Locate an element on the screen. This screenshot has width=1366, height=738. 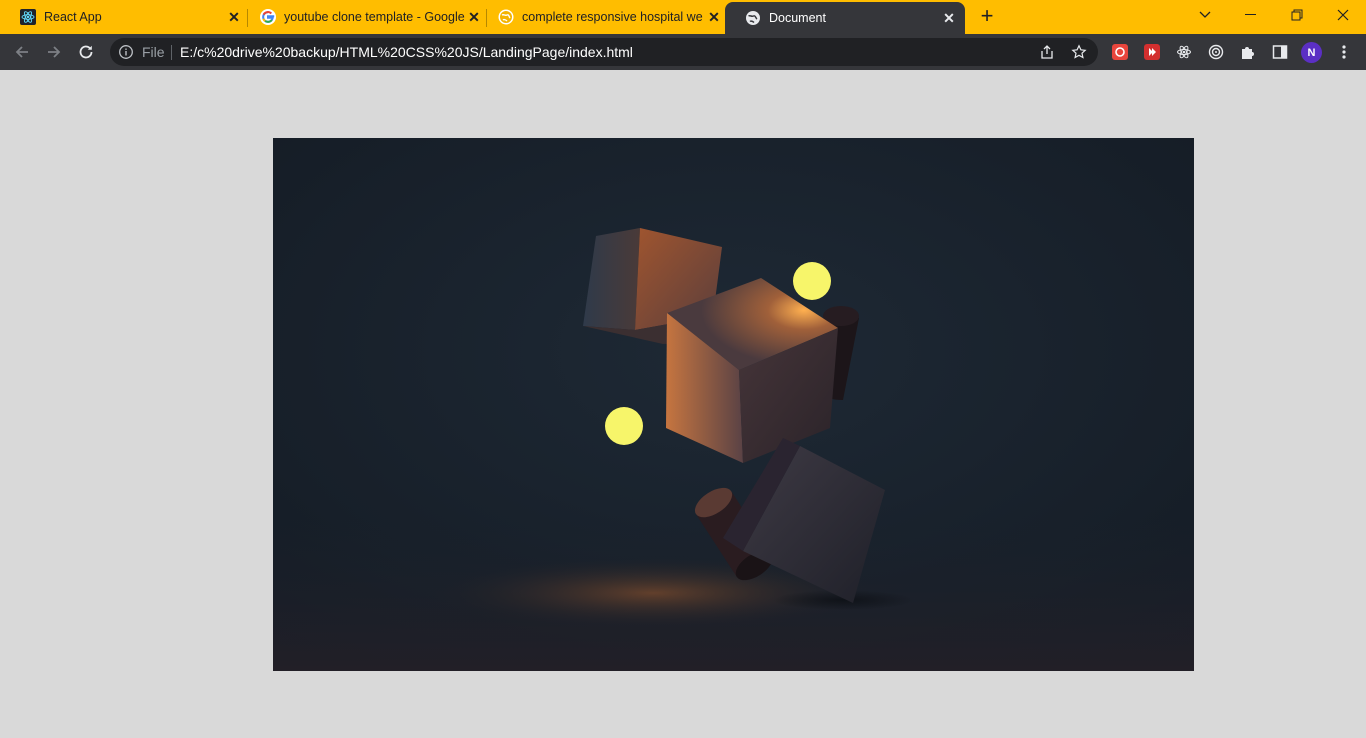
forward-button is located at coordinates (54, 52).